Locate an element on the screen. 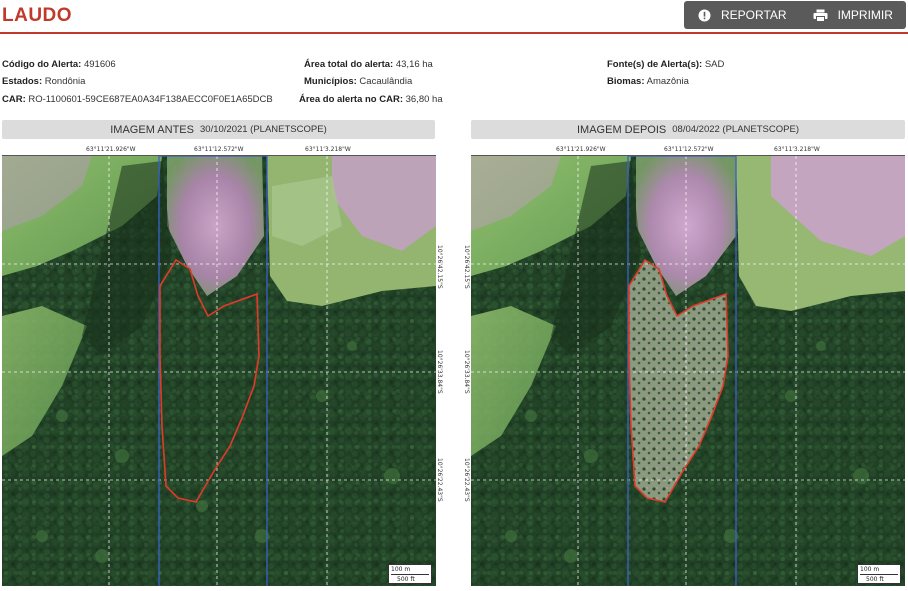  info-area-car: Área do alerta no CAR: 36,80 ha is located at coordinates (371, 99).